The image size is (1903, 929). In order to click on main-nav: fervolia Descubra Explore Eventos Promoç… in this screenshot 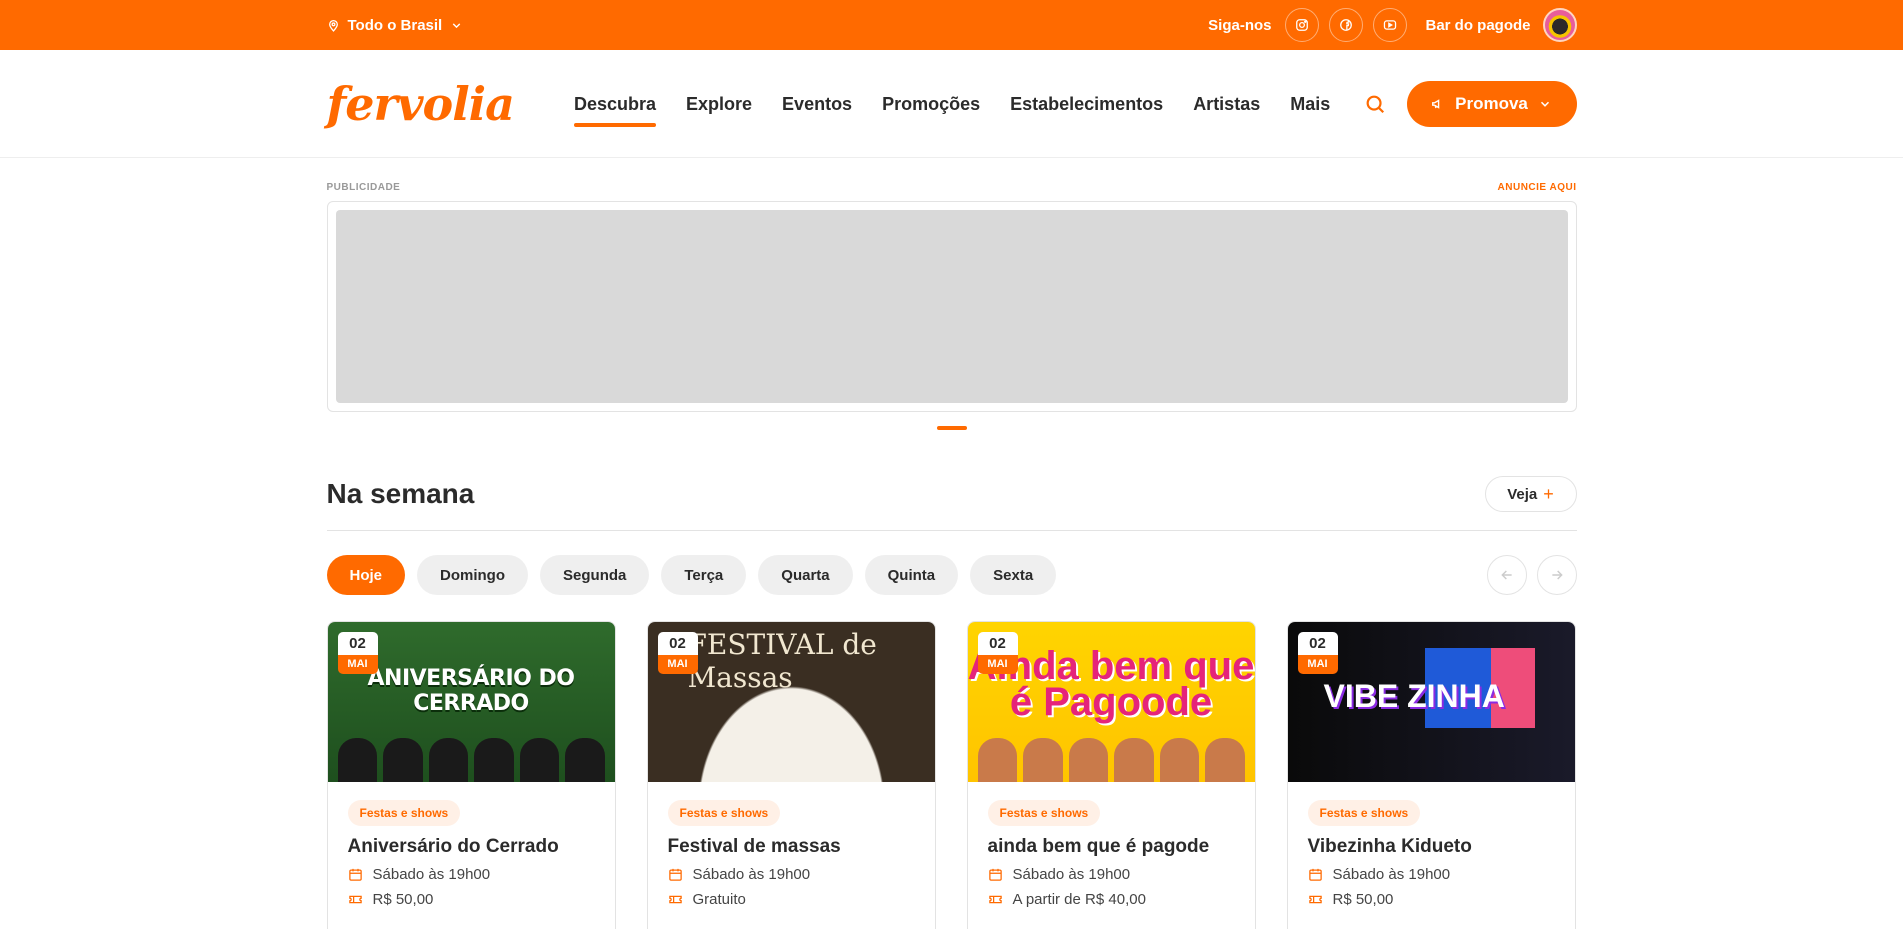, I will do `click(951, 104)`.